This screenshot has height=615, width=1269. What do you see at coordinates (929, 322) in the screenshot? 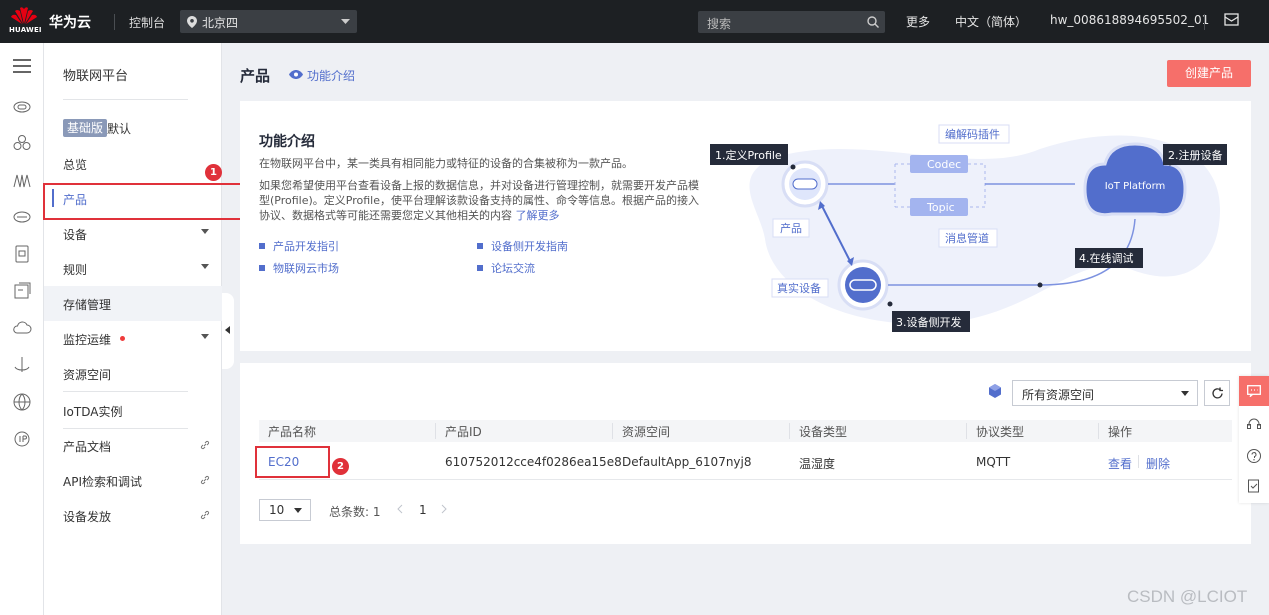
I see `diagram-step3: 3.设备侧开发` at bounding box center [929, 322].